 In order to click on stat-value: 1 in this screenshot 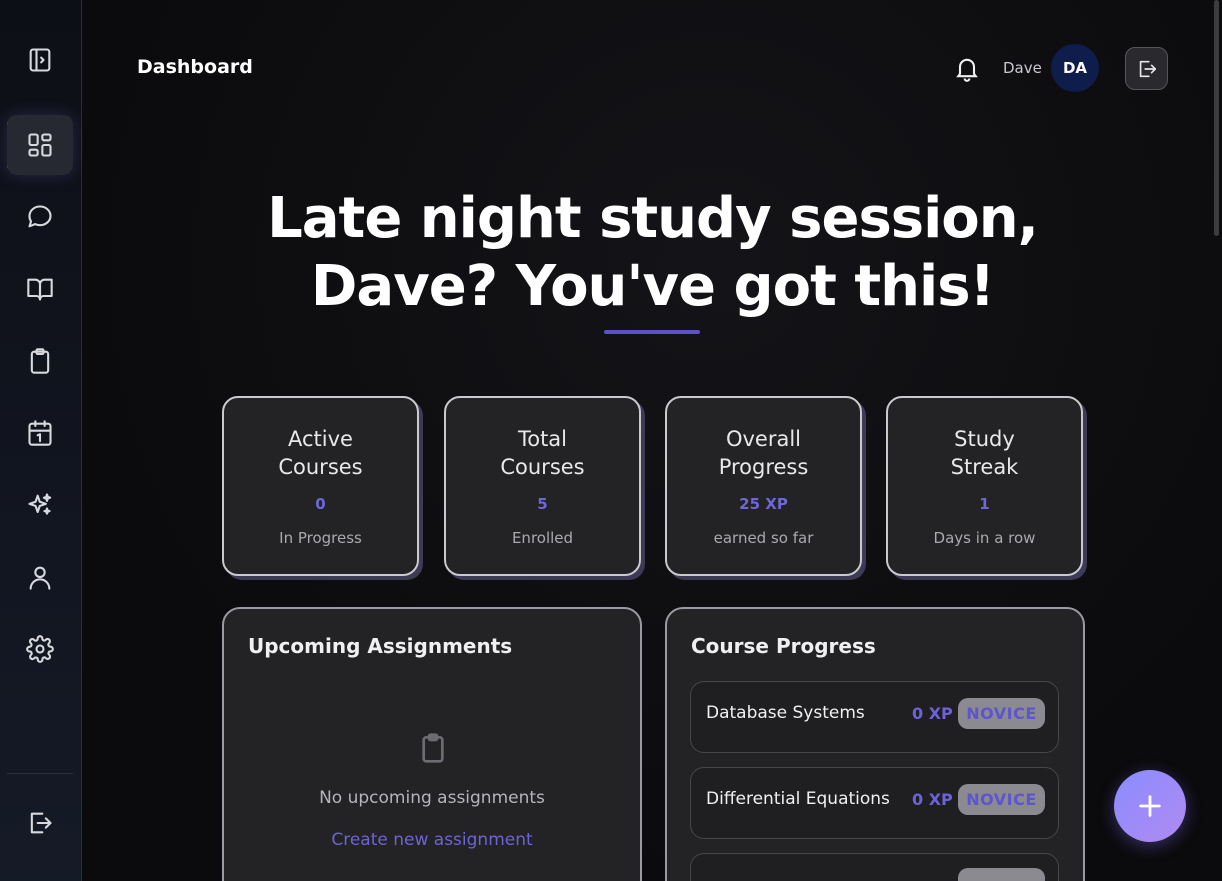, I will do `click(984, 504)`.